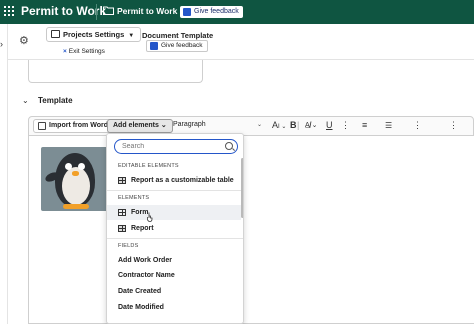 The width and height of the screenshot is (474, 324). Describe the element at coordinates (345, 125) in the screenshot. I see `more-format-button: ⋮` at that location.